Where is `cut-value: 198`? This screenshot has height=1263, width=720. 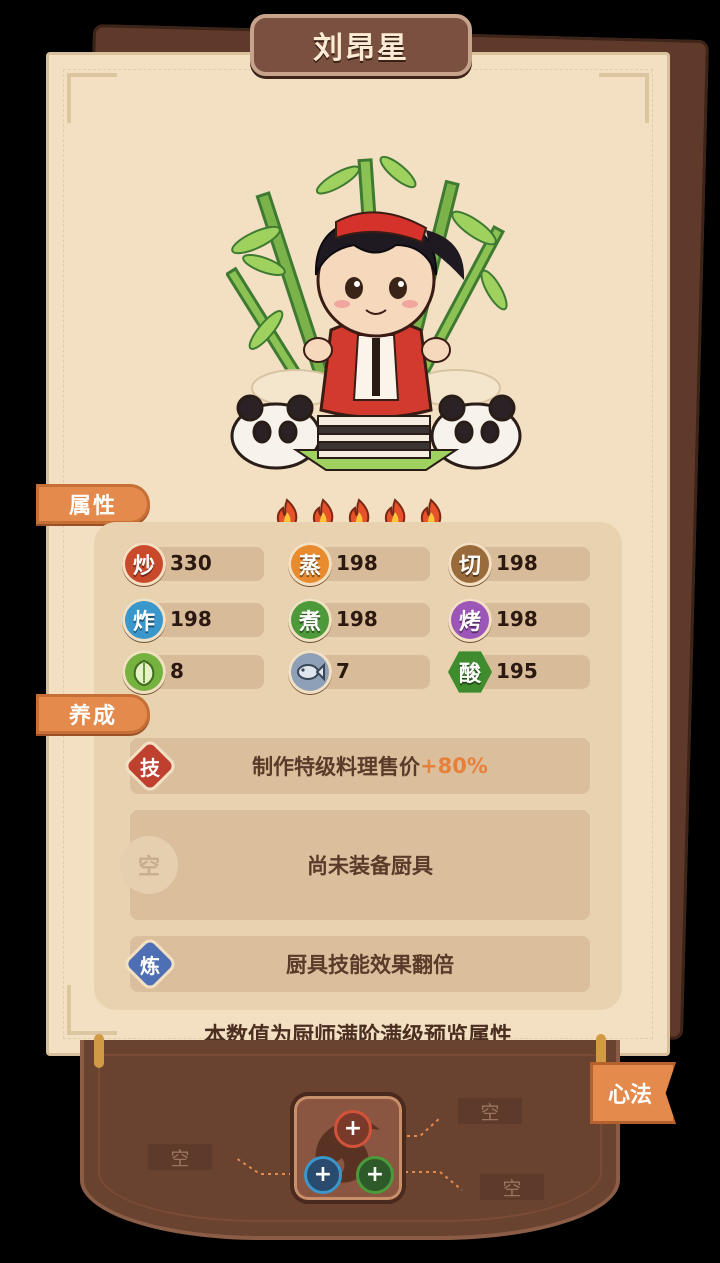 cut-value: 198 is located at coordinates (517, 563).